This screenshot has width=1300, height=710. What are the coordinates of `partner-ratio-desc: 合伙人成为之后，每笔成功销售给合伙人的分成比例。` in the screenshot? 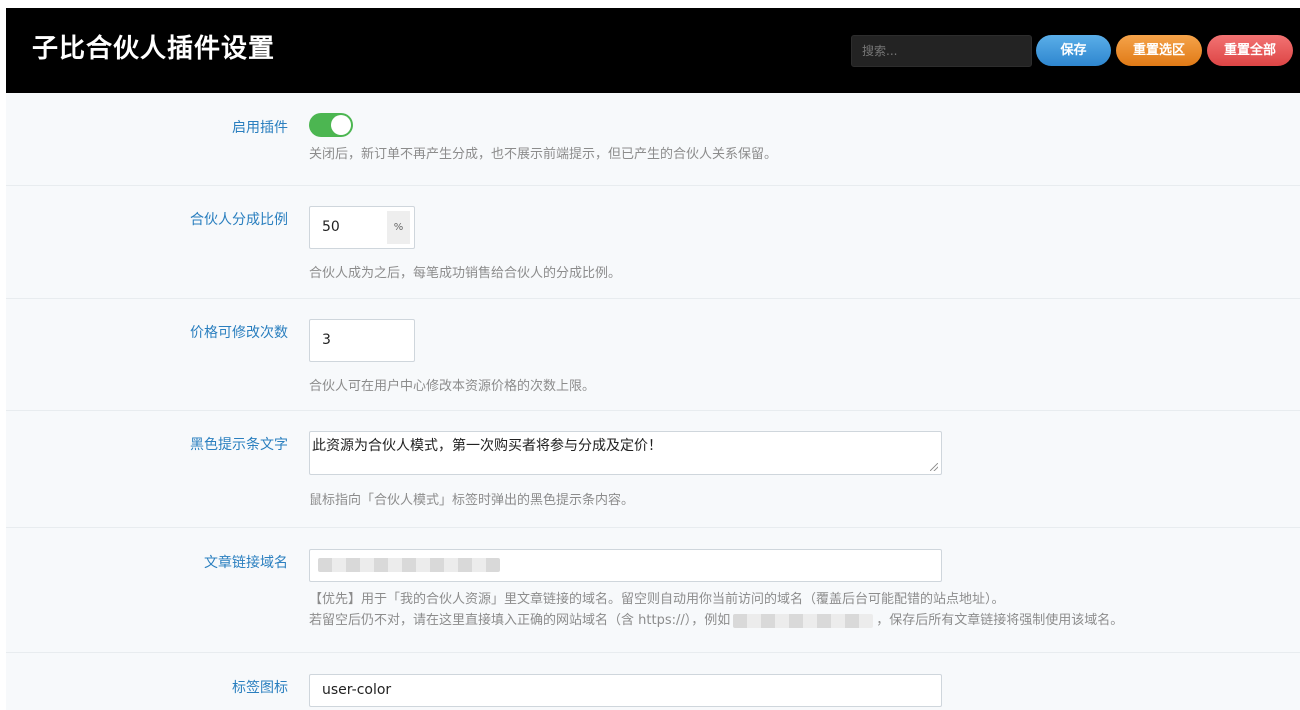 It's located at (465, 273).